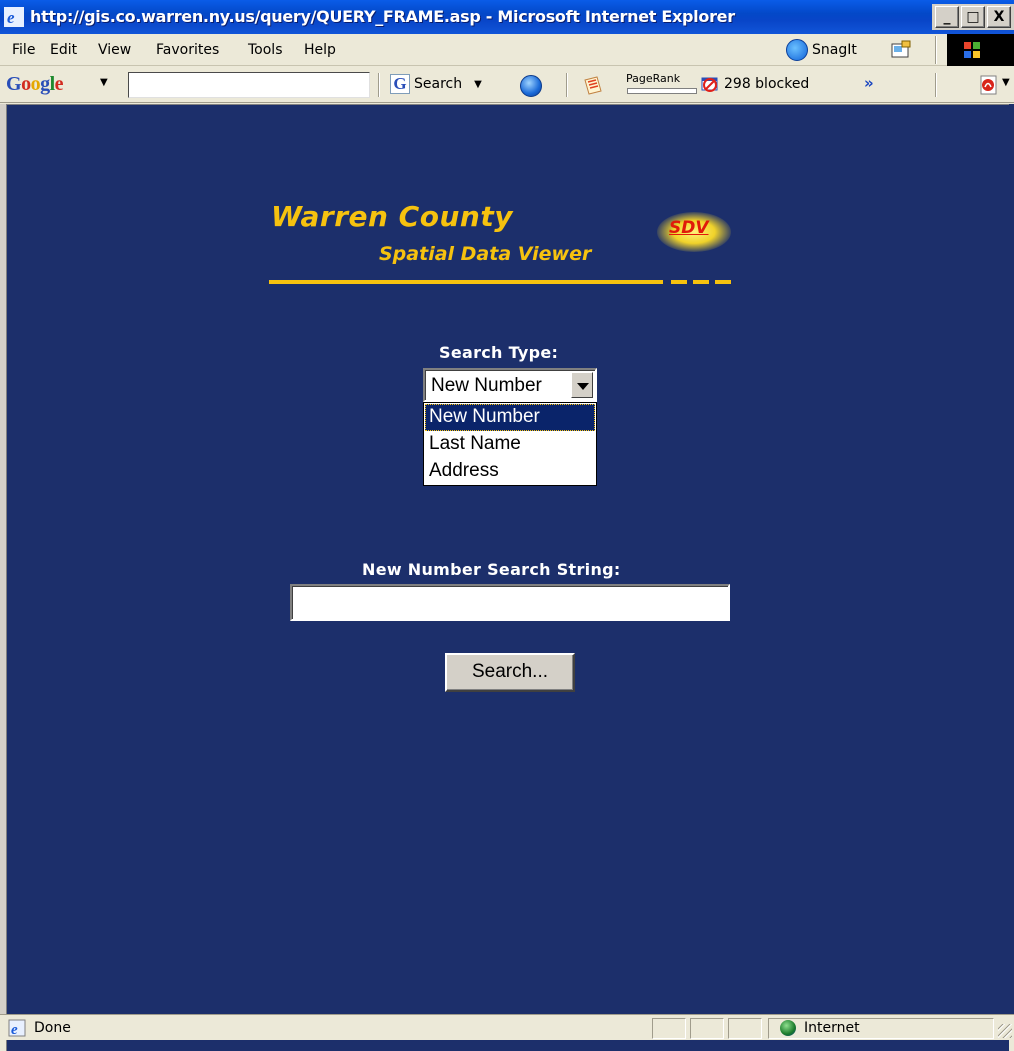 The width and height of the screenshot is (1014, 1051). I want to click on maximize-icon: □, so click(973, 17).